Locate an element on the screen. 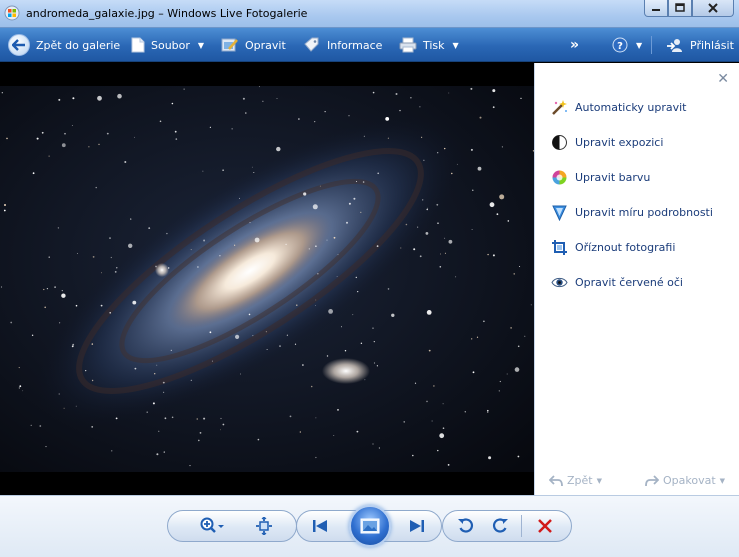  undo-icon is located at coordinates (556, 480).